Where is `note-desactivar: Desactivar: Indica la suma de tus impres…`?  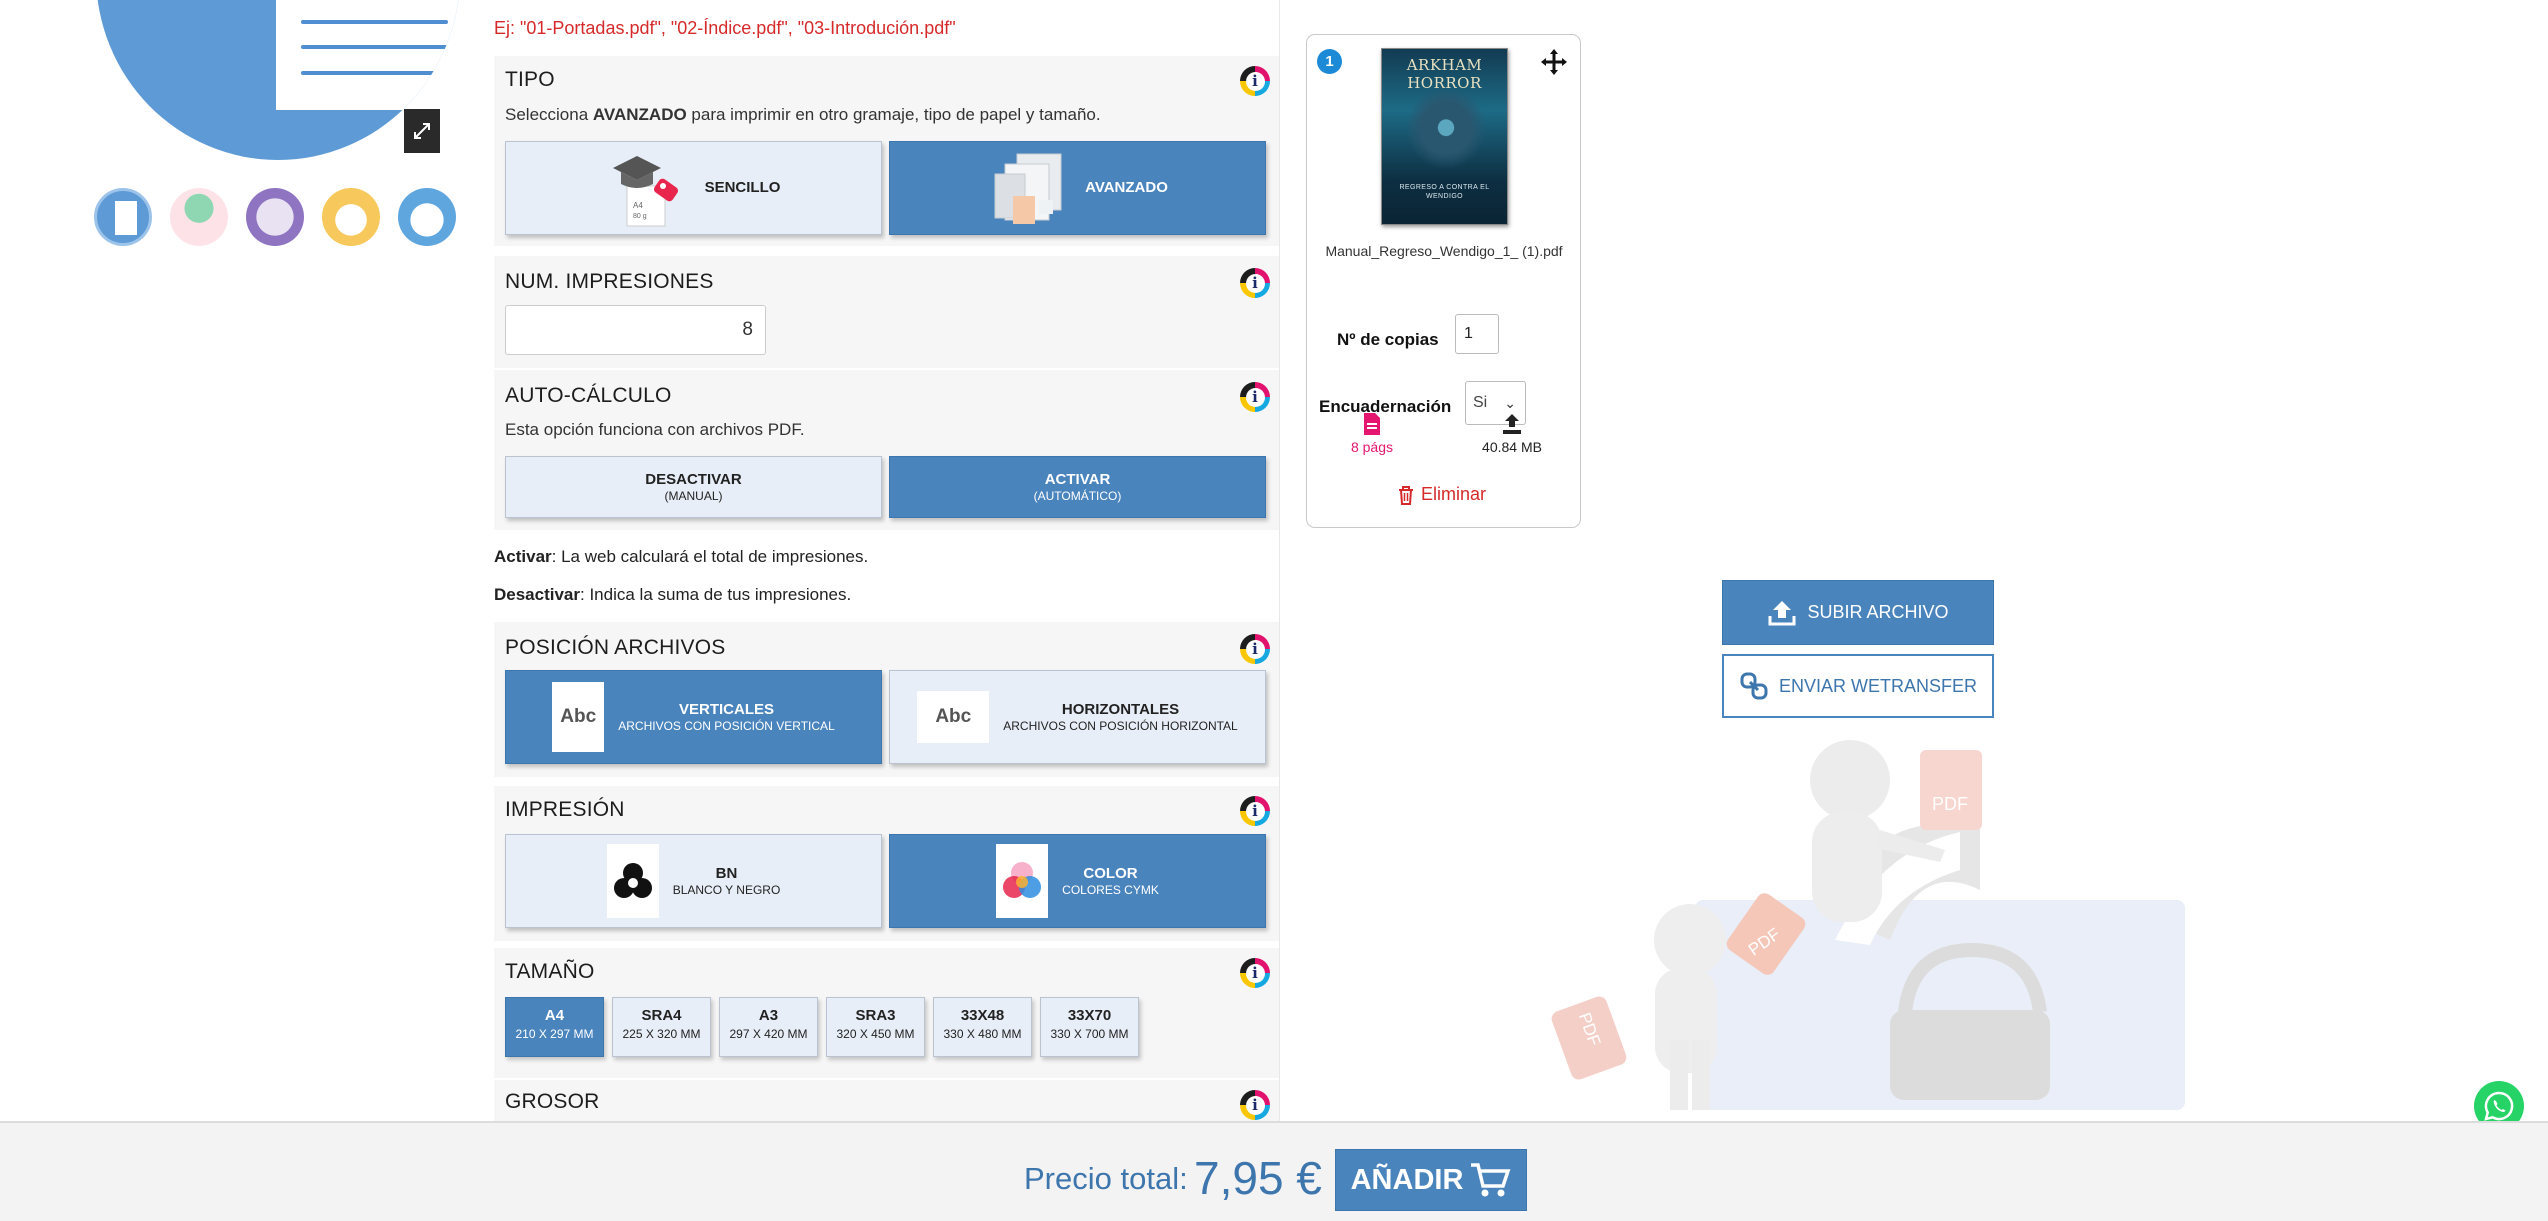
note-desactivar: Desactivar: Indica la suma de tus impres… is located at coordinates (673, 594).